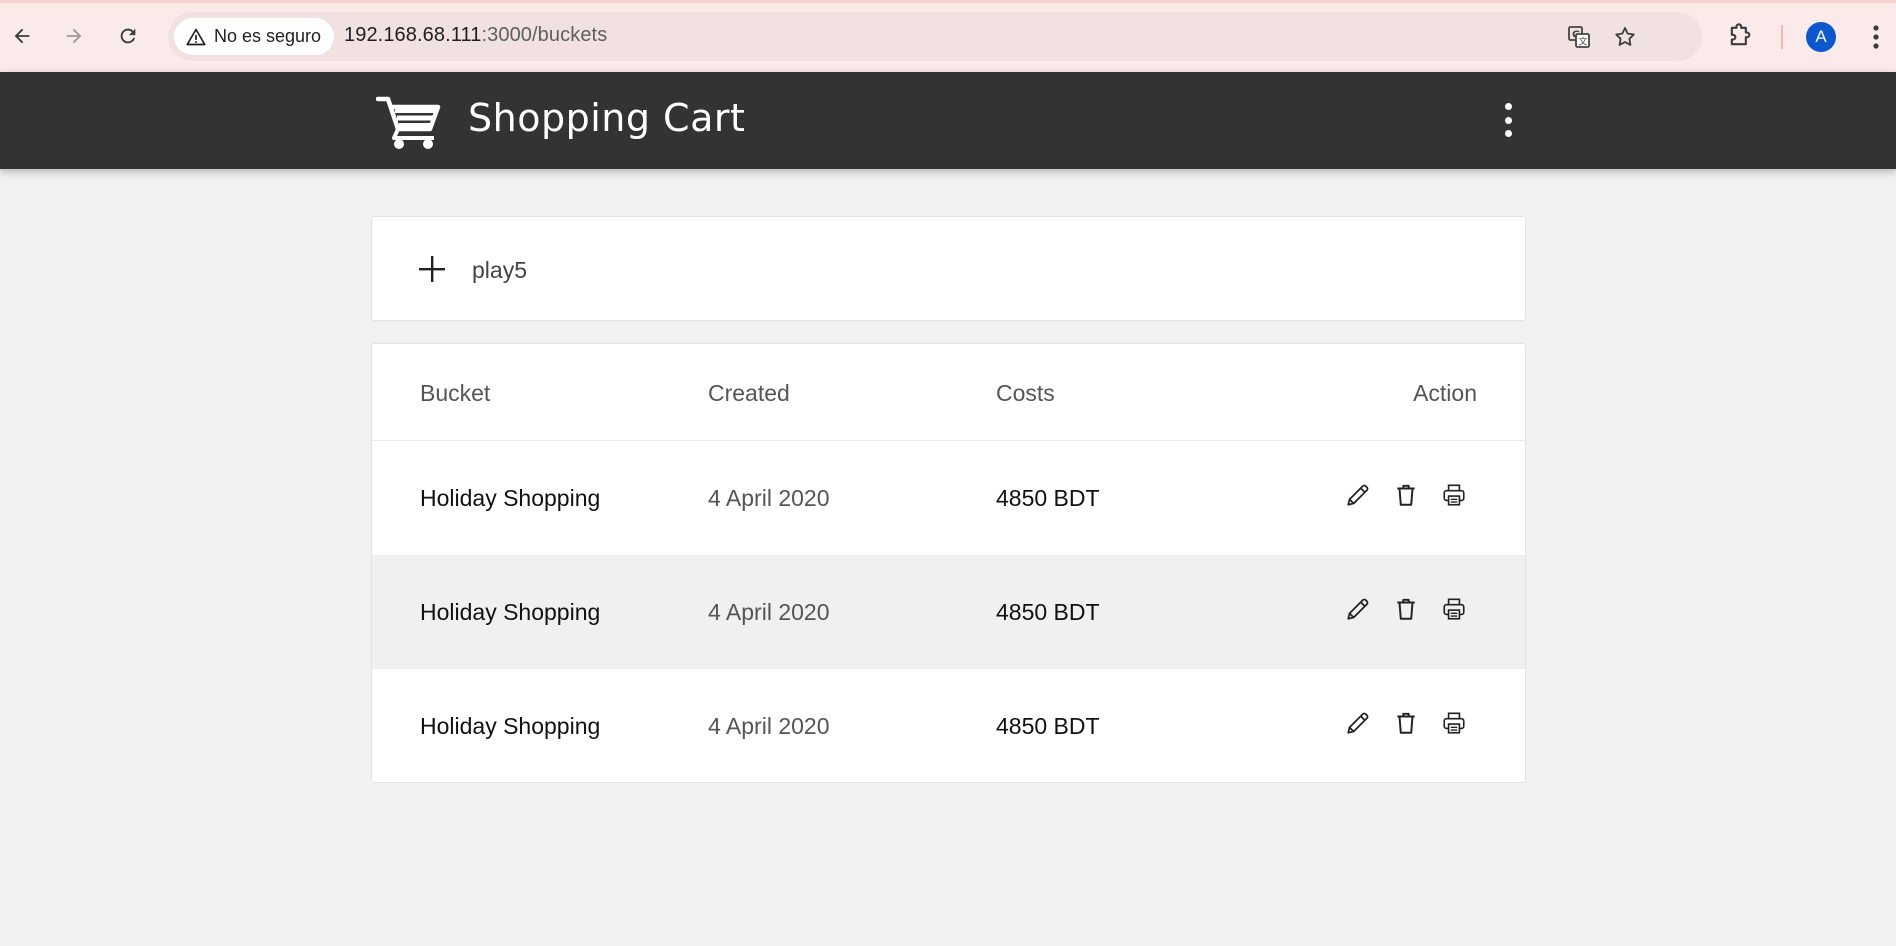  I want to click on translate-button: G文, so click(1579, 37).